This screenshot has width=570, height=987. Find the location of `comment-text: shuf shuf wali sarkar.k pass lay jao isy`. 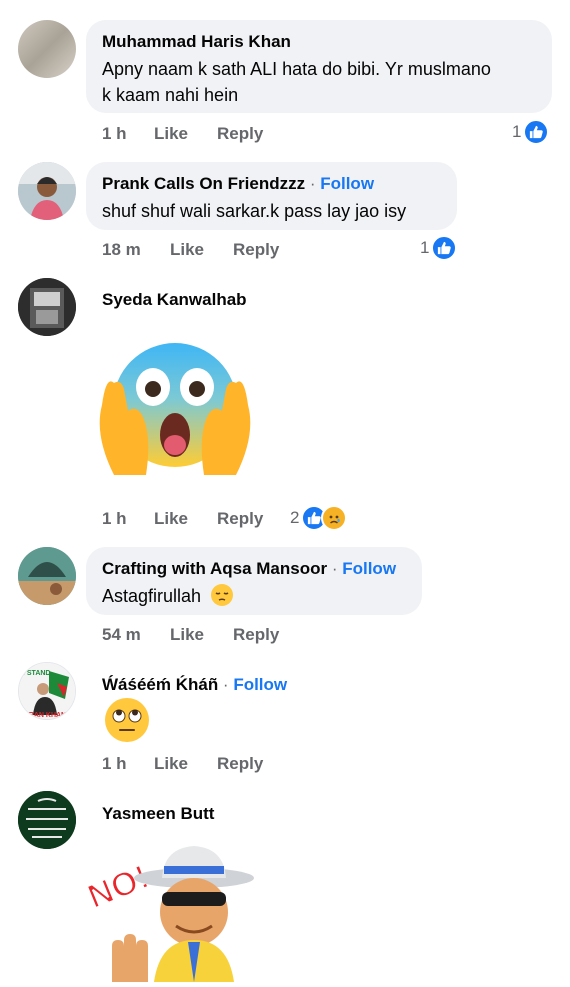

comment-text: shuf shuf wali sarkar.k pass lay jao isy is located at coordinates (254, 211).